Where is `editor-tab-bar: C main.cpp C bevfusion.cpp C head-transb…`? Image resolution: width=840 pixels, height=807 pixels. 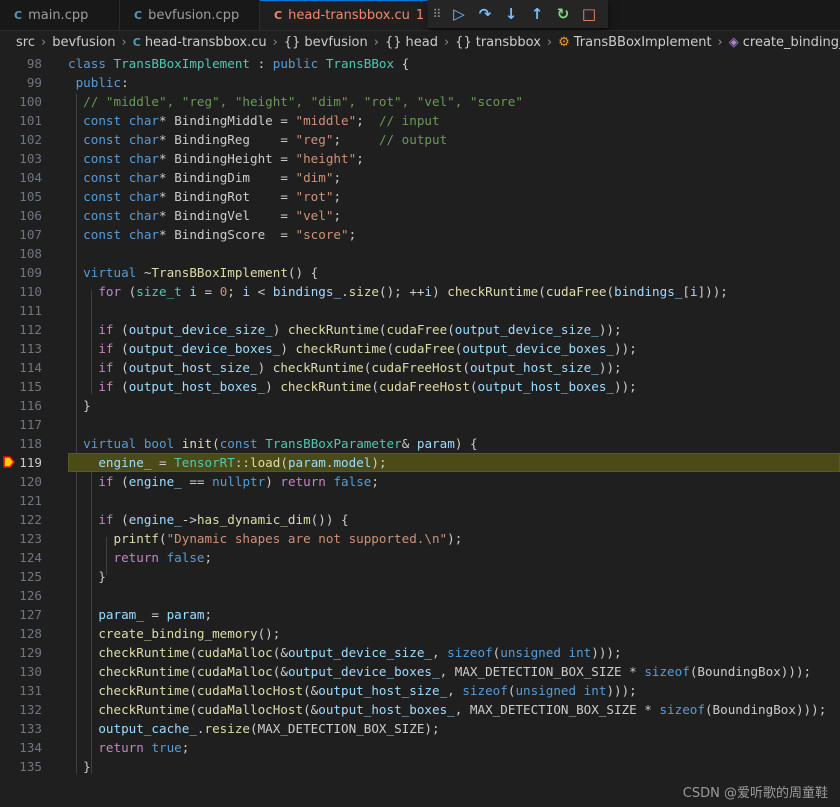 editor-tab-bar: C main.cpp C bevfusion.cpp C head-transb… is located at coordinates (420, 15).